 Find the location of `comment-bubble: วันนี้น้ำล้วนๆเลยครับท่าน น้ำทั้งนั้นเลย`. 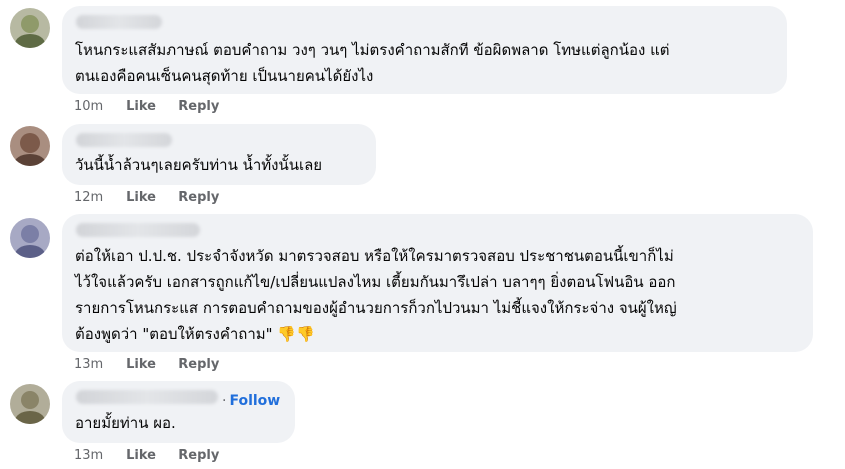

comment-bubble: วันนี้น้ำล้วนๆเลยครับท่าน น้ำทั้งนั้นเลย is located at coordinates (219, 154).